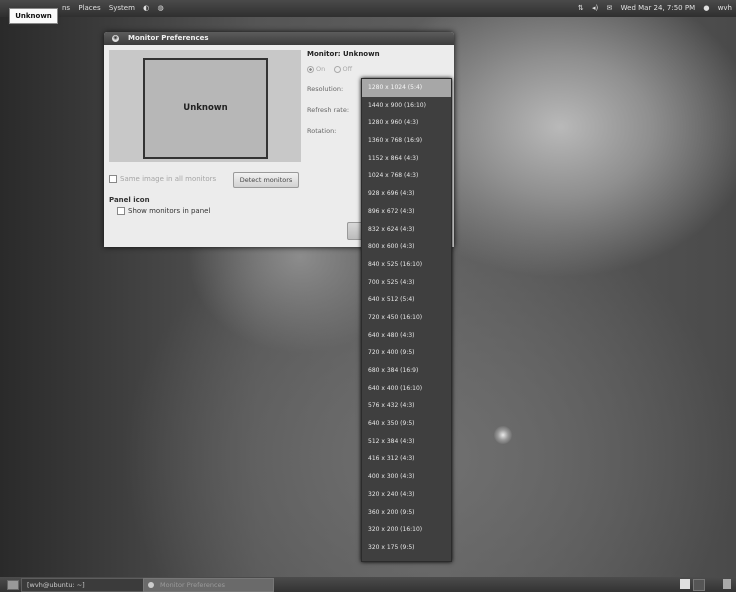  I want to click on on-radio, so click(310, 69).